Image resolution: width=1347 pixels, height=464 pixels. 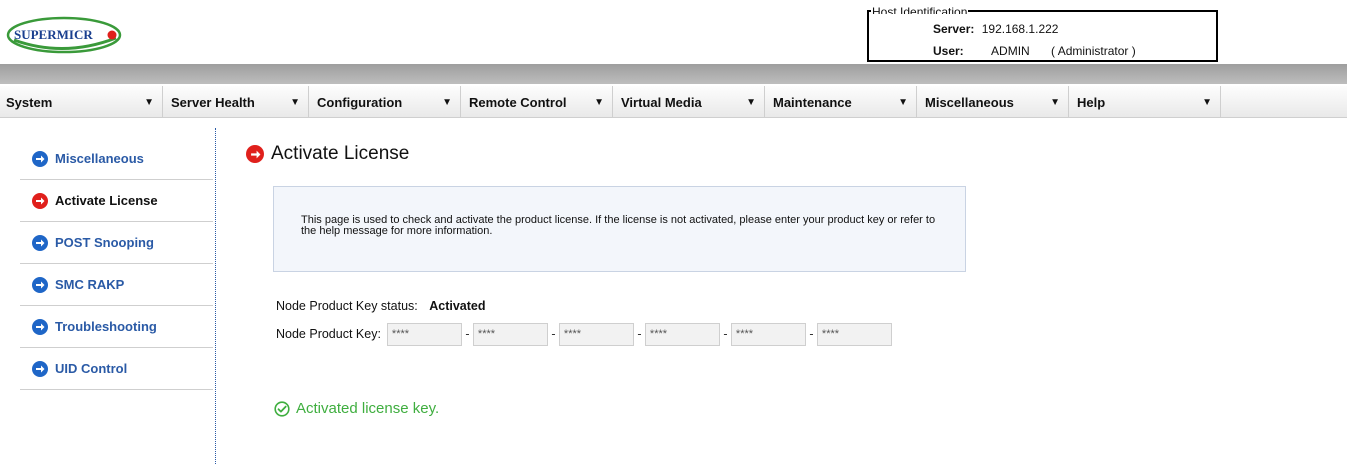 What do you see at coordinates (1091, 102) in the screenshot?
I see `menu-help-label: Help` at bounding box center [1091, 102].